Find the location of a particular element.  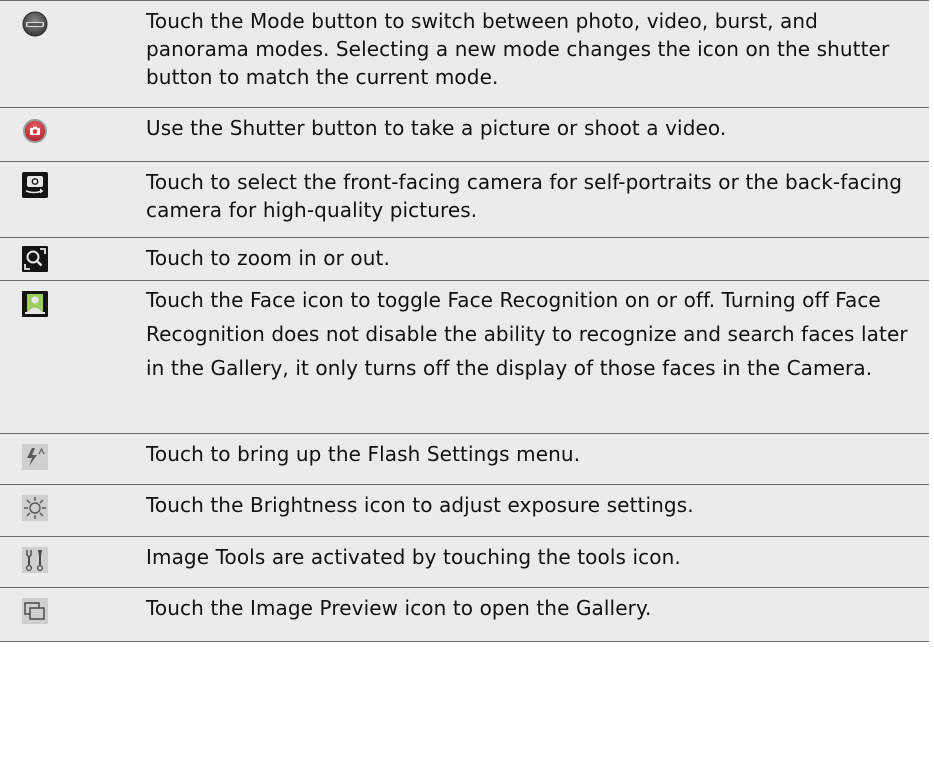

brightness-icon is located at coordinates (35, 508).